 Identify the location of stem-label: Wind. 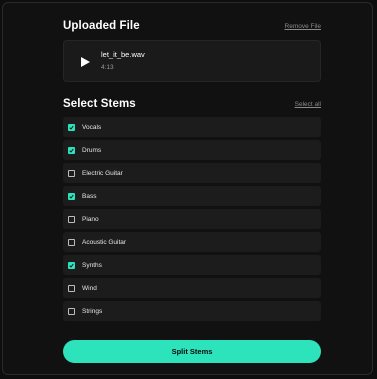
(89, 288).